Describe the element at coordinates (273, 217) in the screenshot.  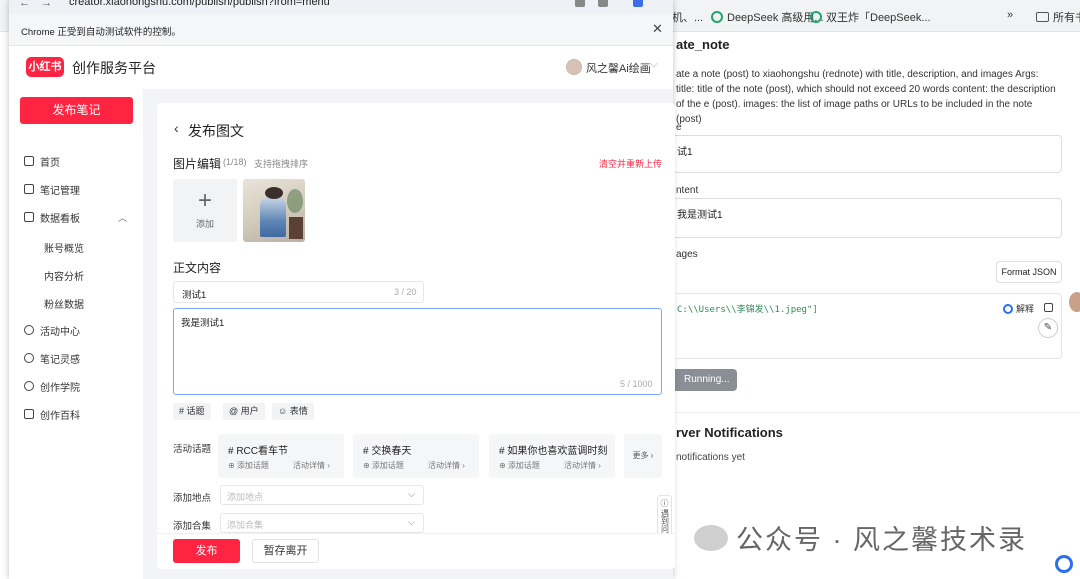
I see `thumbnail-figure-body` at that location.